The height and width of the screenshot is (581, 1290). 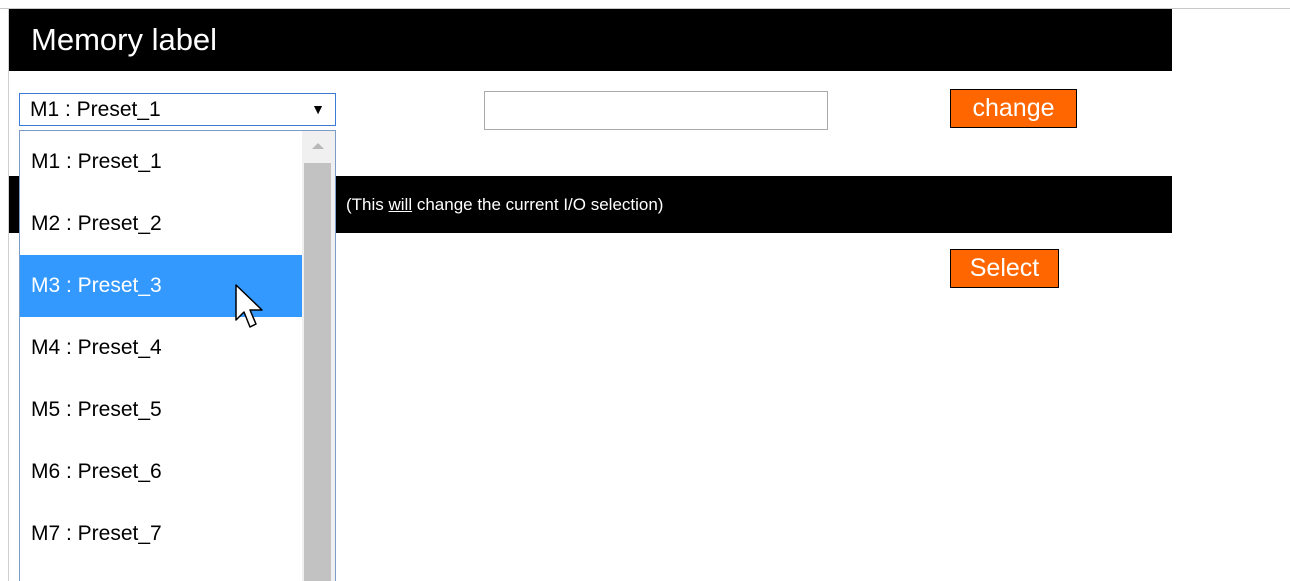 What do you see at coordinates (161, 162) in the screenshot?
I see `dropdown-option-m1: M1 : Preset_1` at bounding box center [161, 162].